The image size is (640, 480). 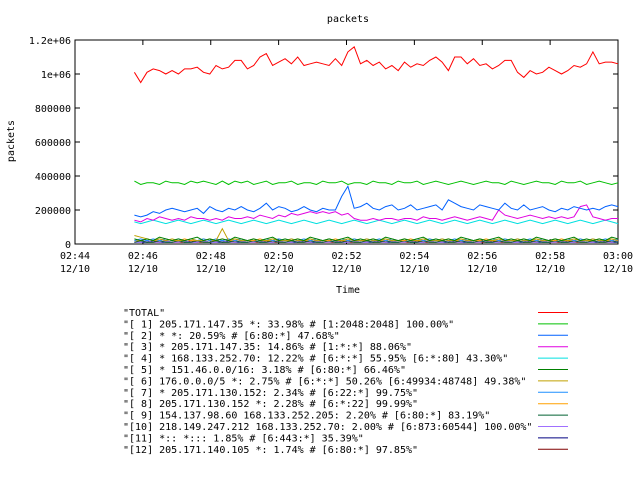 What do you see at coordinates (68, 245) in the screenshot?
I see `y-tick-label: 0` at bounding box center [68, 245].